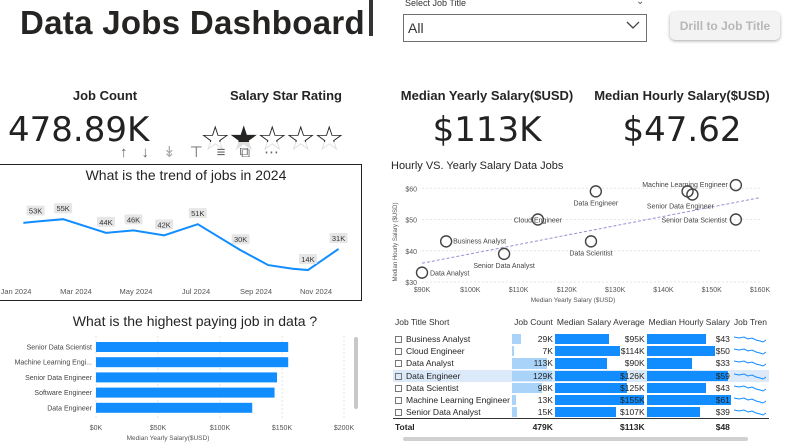  What do you see at coordinates (196, 152) in the screenshot?
I see `expand-hierarchy-icon: ⊤` at bounding box center [196, 152].